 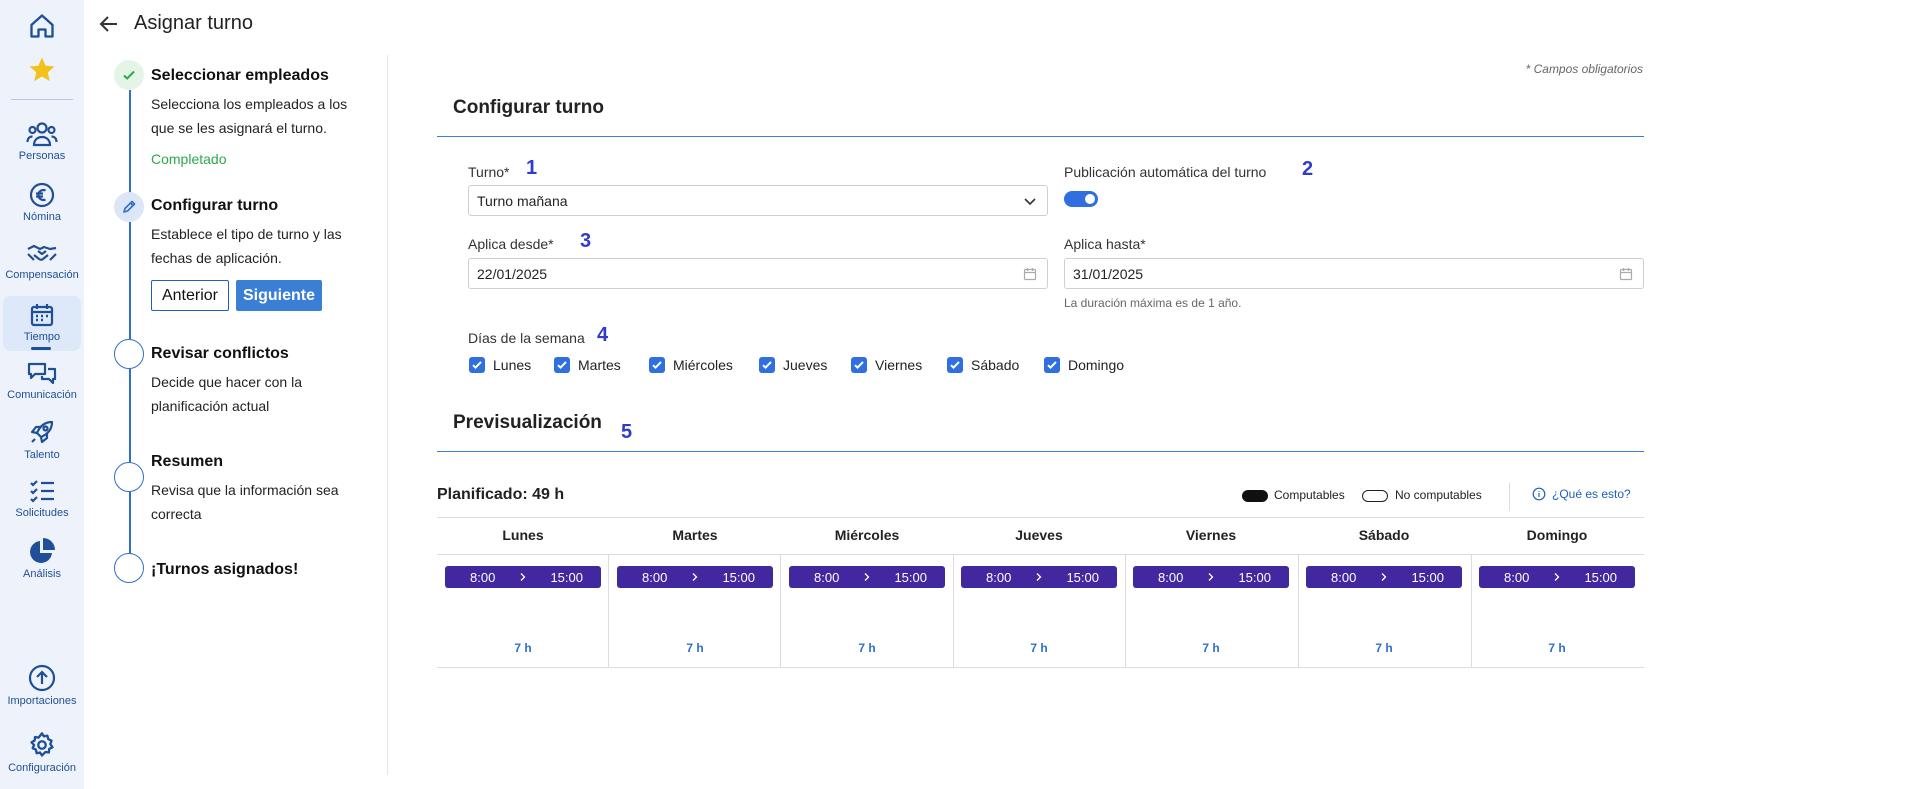 I want to click on annotation-4: 4, so click(x=603, y=335).